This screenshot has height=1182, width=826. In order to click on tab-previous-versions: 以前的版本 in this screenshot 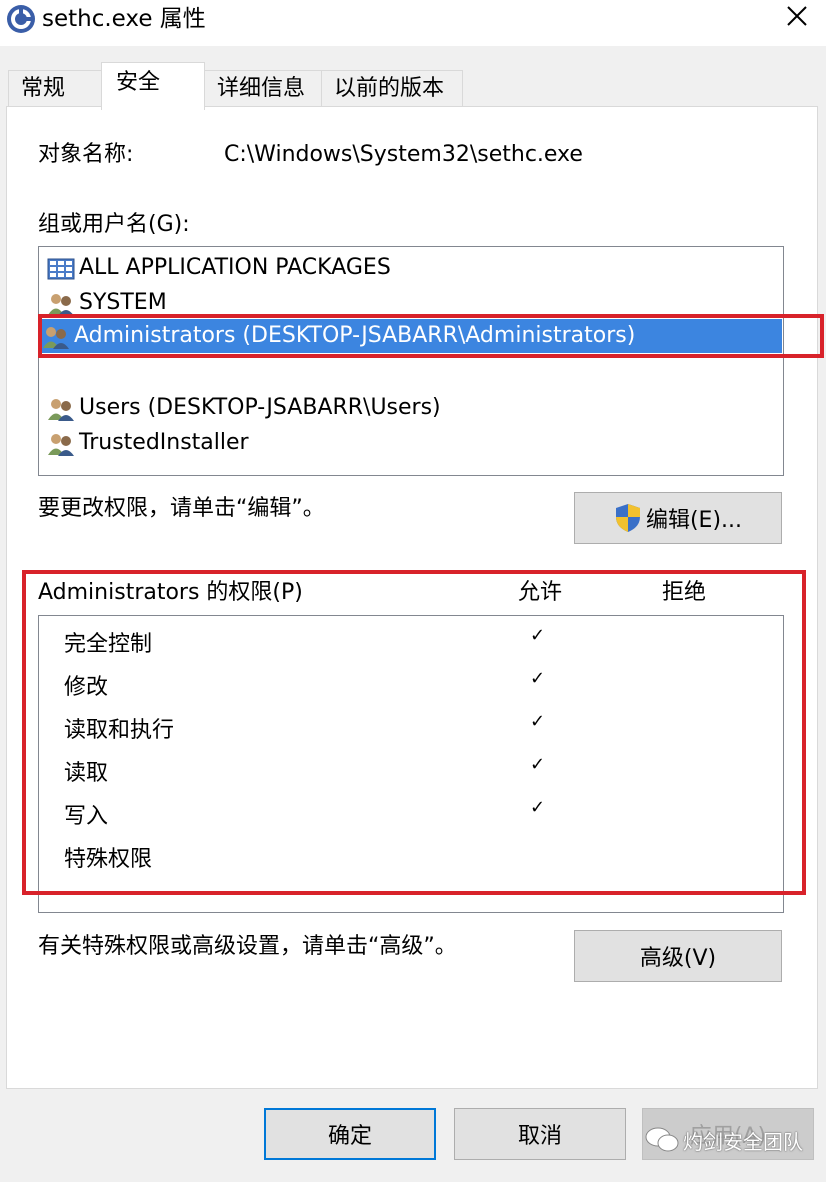, I will do `click(392, 89)`.